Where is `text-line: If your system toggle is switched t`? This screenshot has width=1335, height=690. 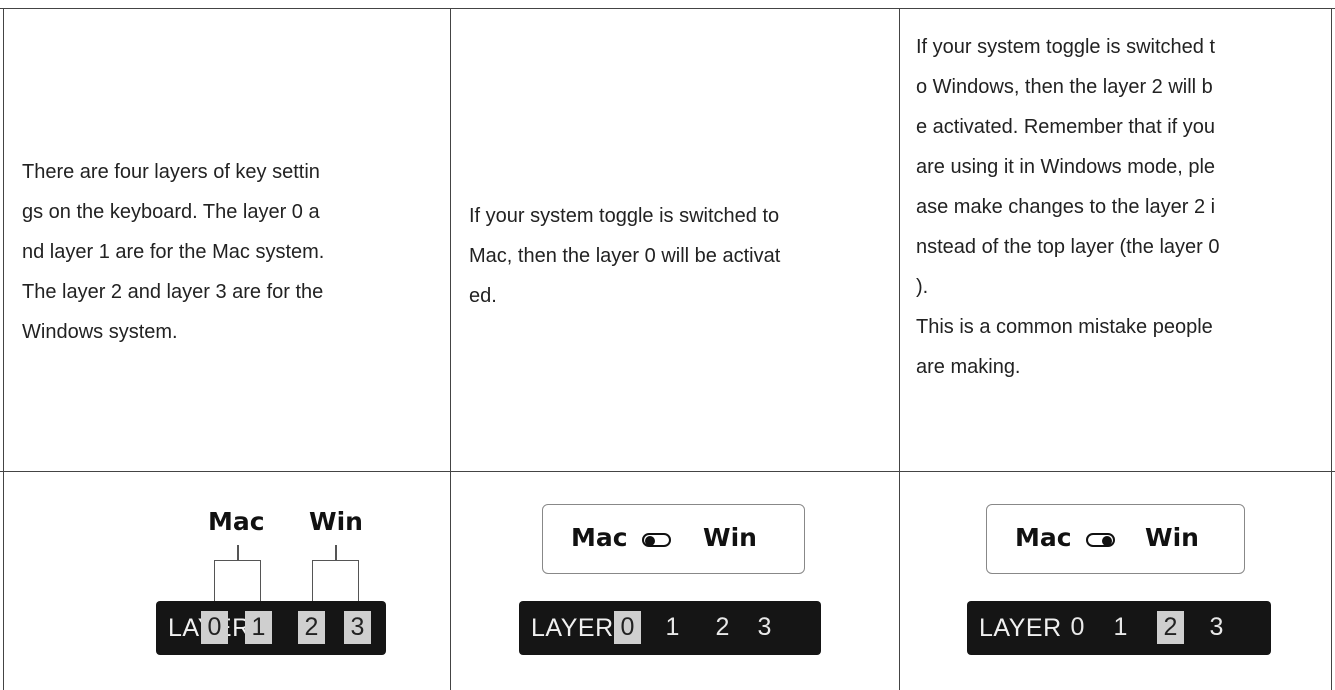 text-line: If your system toggle is switched t is located at coordinates (1066, 47).